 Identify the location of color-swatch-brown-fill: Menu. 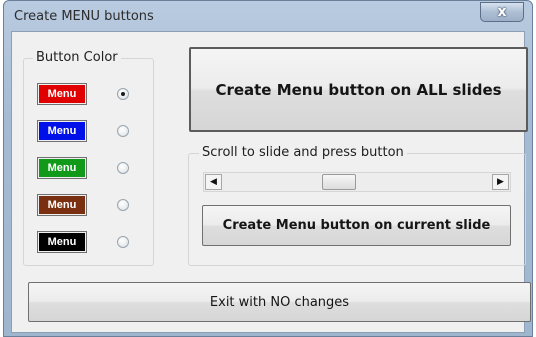
(62, 205).